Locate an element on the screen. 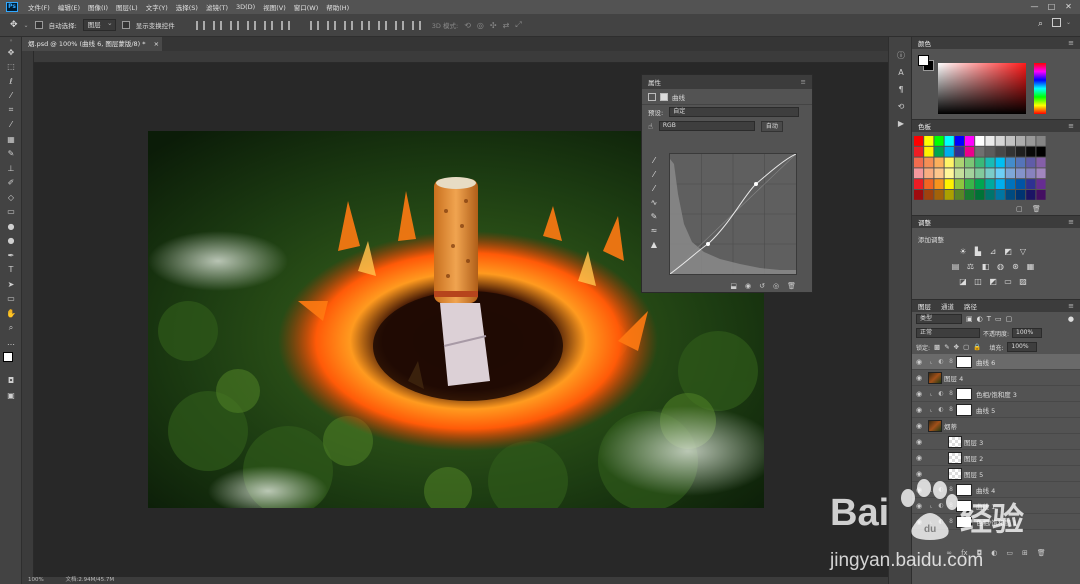  adjustment-layer-icon: ◐ is located at coordinates (941, 409).